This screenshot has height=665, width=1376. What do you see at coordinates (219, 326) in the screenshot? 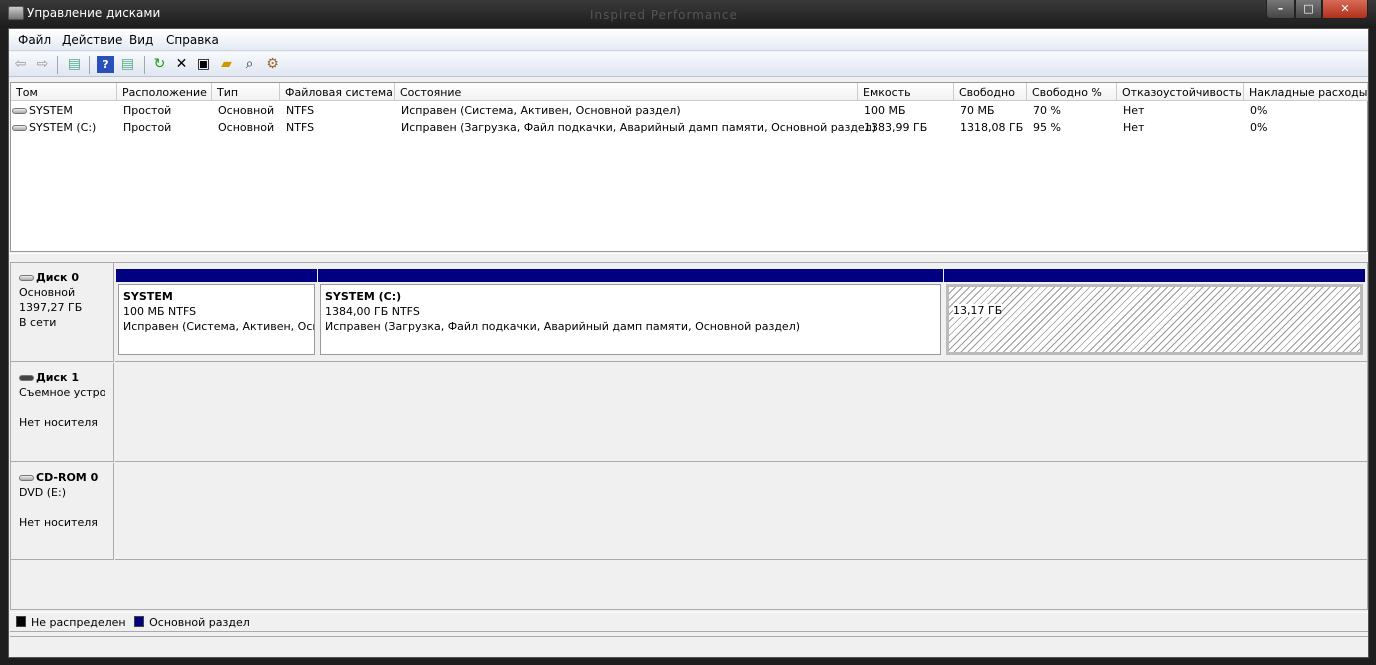
I see `partition-status: Исправен (Система, Активен, Осн` at bounding box center [219, 326].